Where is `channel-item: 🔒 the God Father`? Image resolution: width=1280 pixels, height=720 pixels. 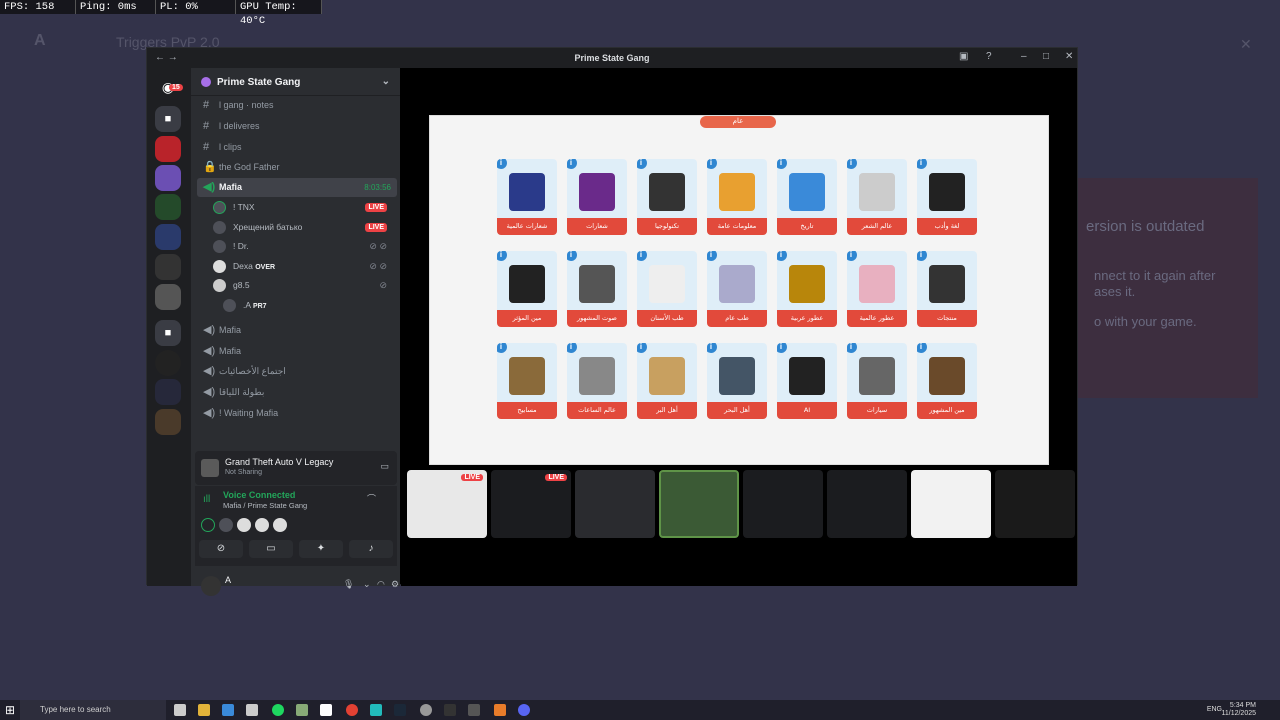 channel-item: 🔒 the God Father is located at coordinates (297, 167).